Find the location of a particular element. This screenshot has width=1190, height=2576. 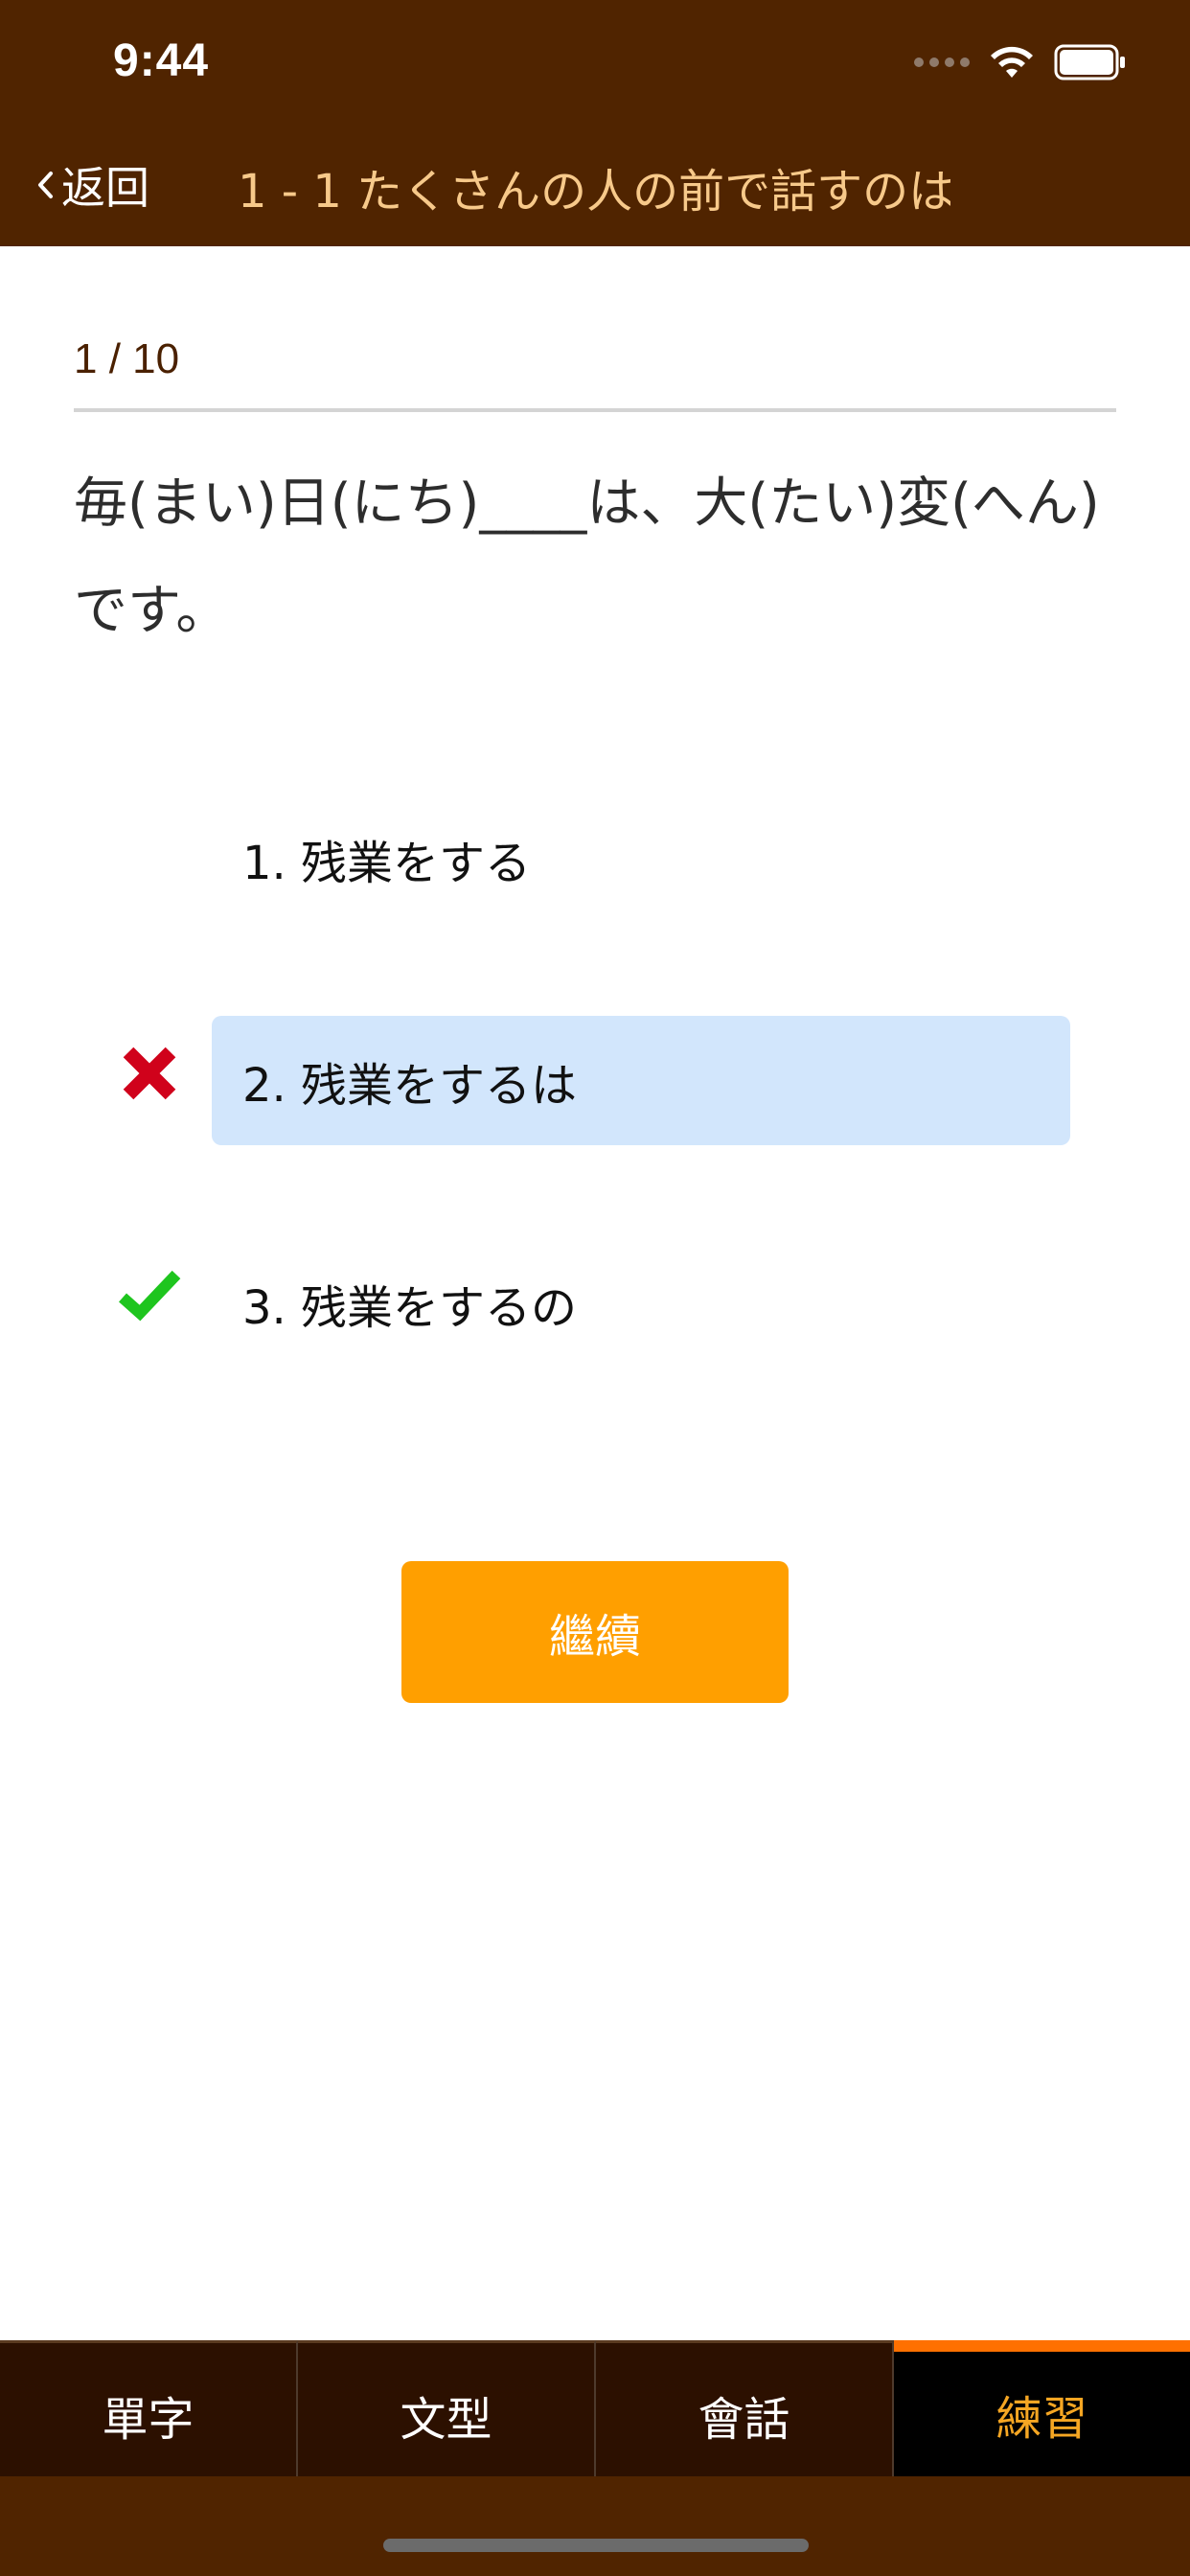

cellular-dots-icon is located at coordinates (942, 63).